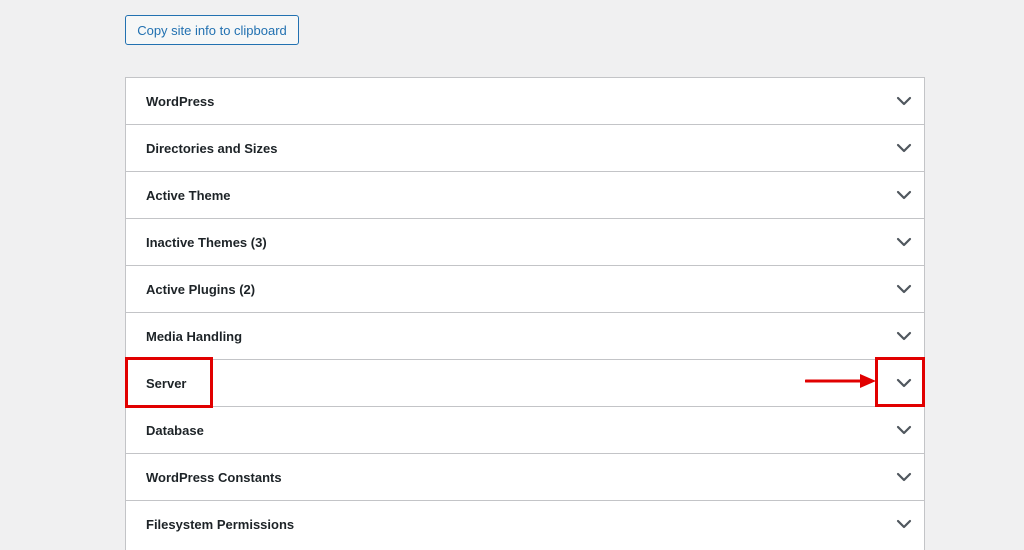 Image resolution: width=1024 pixels, height=550 pixels. Describe the element at coordinates (525, 524) in the screenshot. I see `accordion-item-filesystem-permissions: Filesystem Permissions` at that location.